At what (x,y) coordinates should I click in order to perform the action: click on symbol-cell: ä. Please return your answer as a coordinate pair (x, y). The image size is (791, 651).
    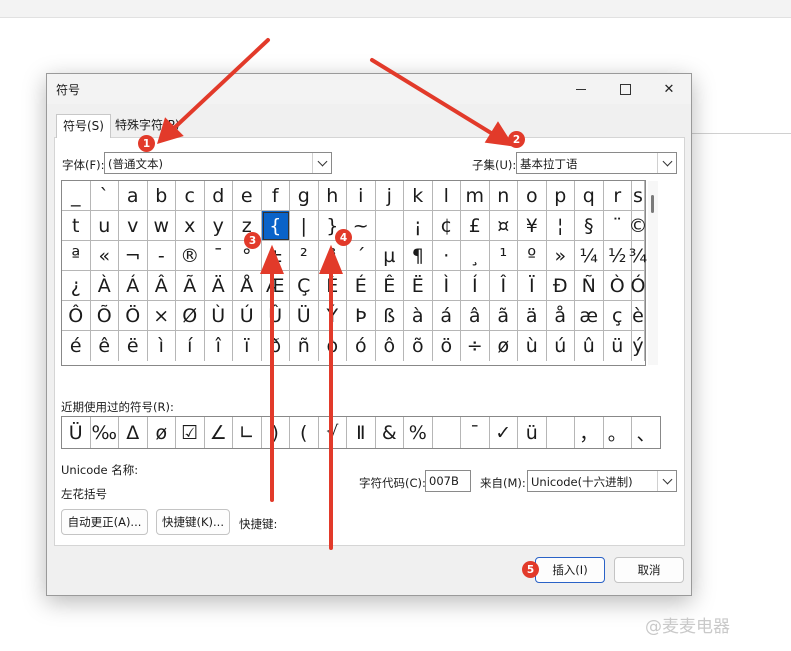
    Looking at the image, I should click on (532, 316).